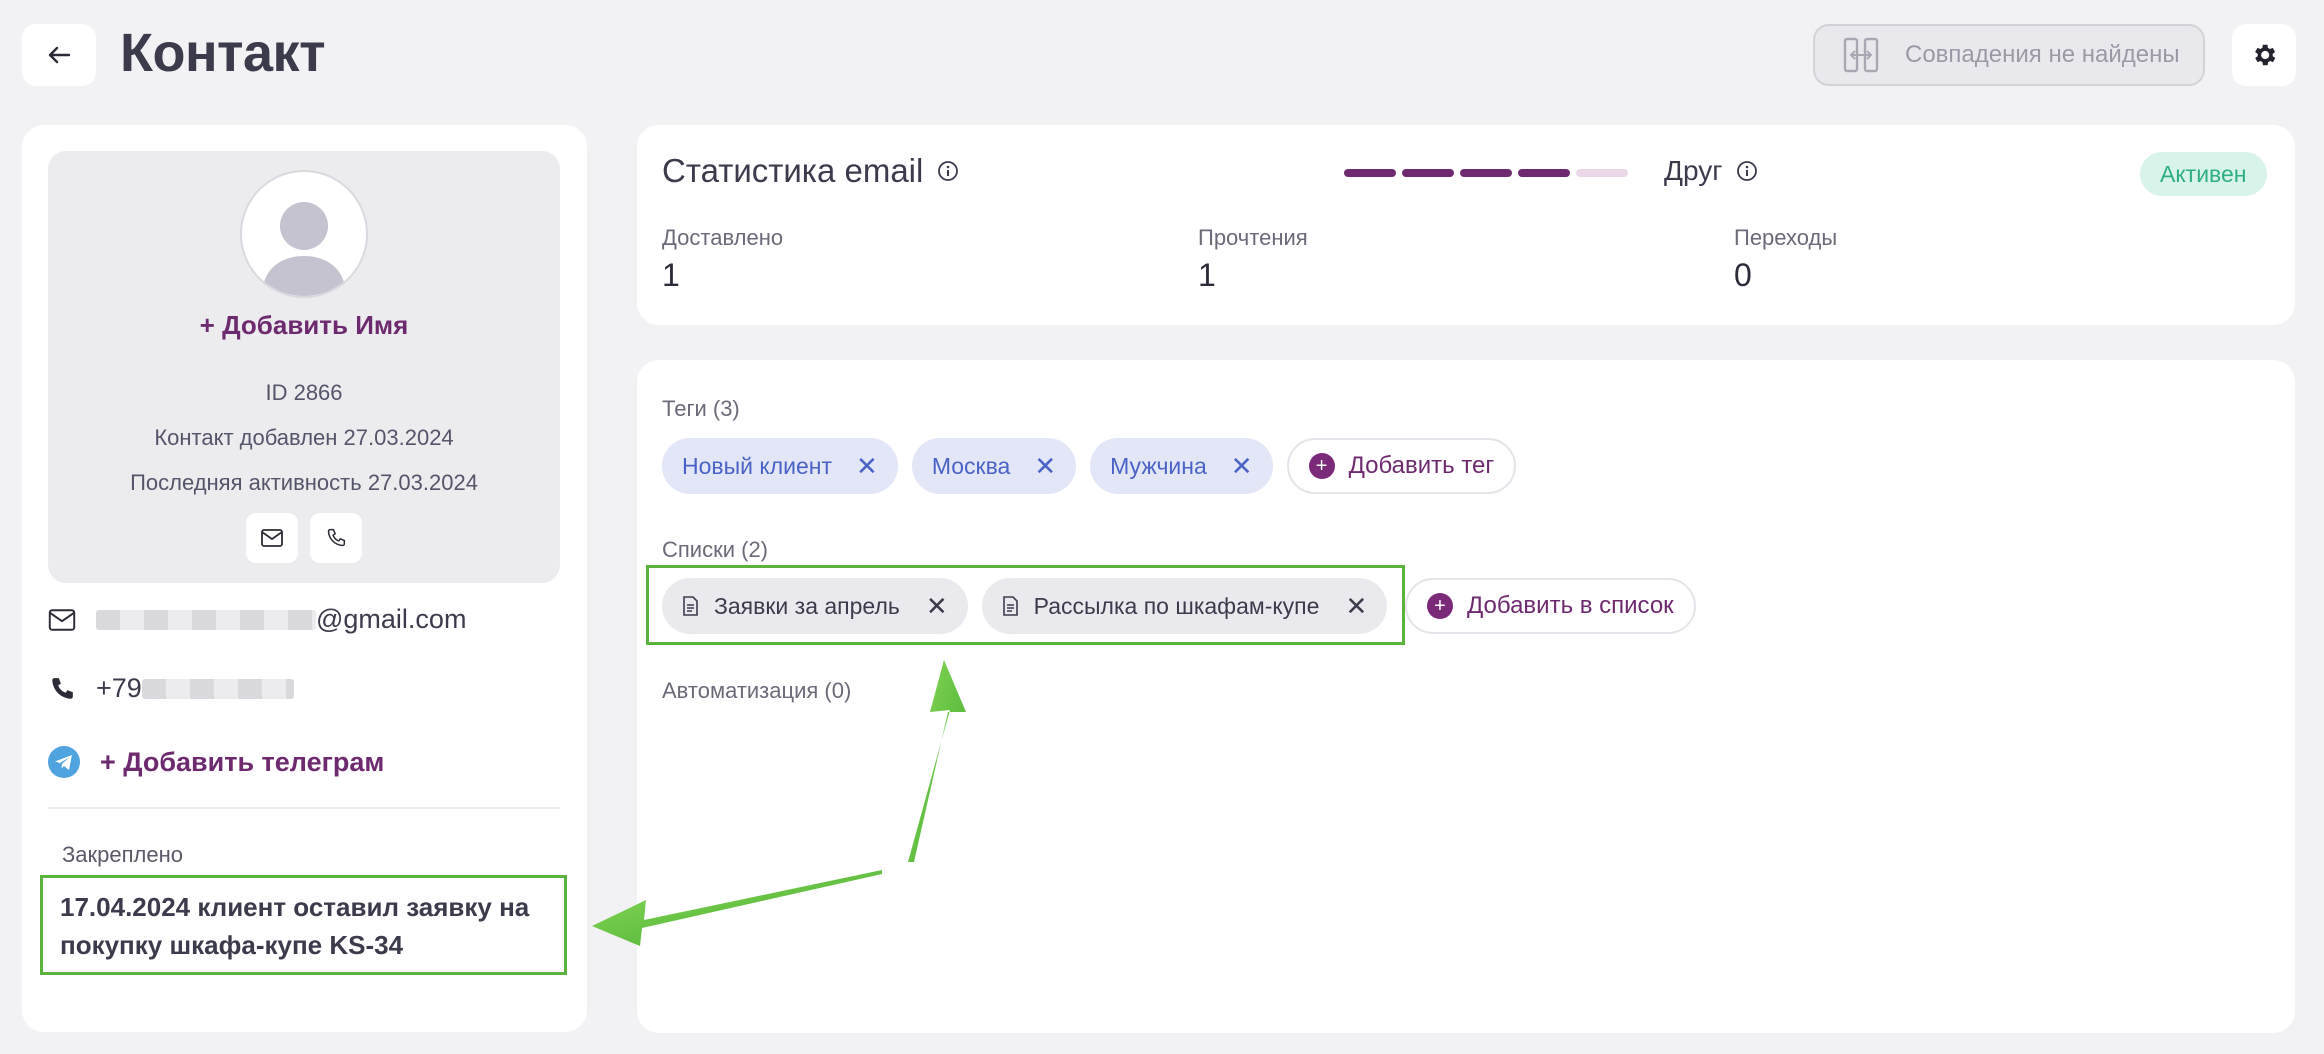 Image resolution: width=2324 pixels, height=1054 pixels. I want to click on back-button, so click(59, 55).